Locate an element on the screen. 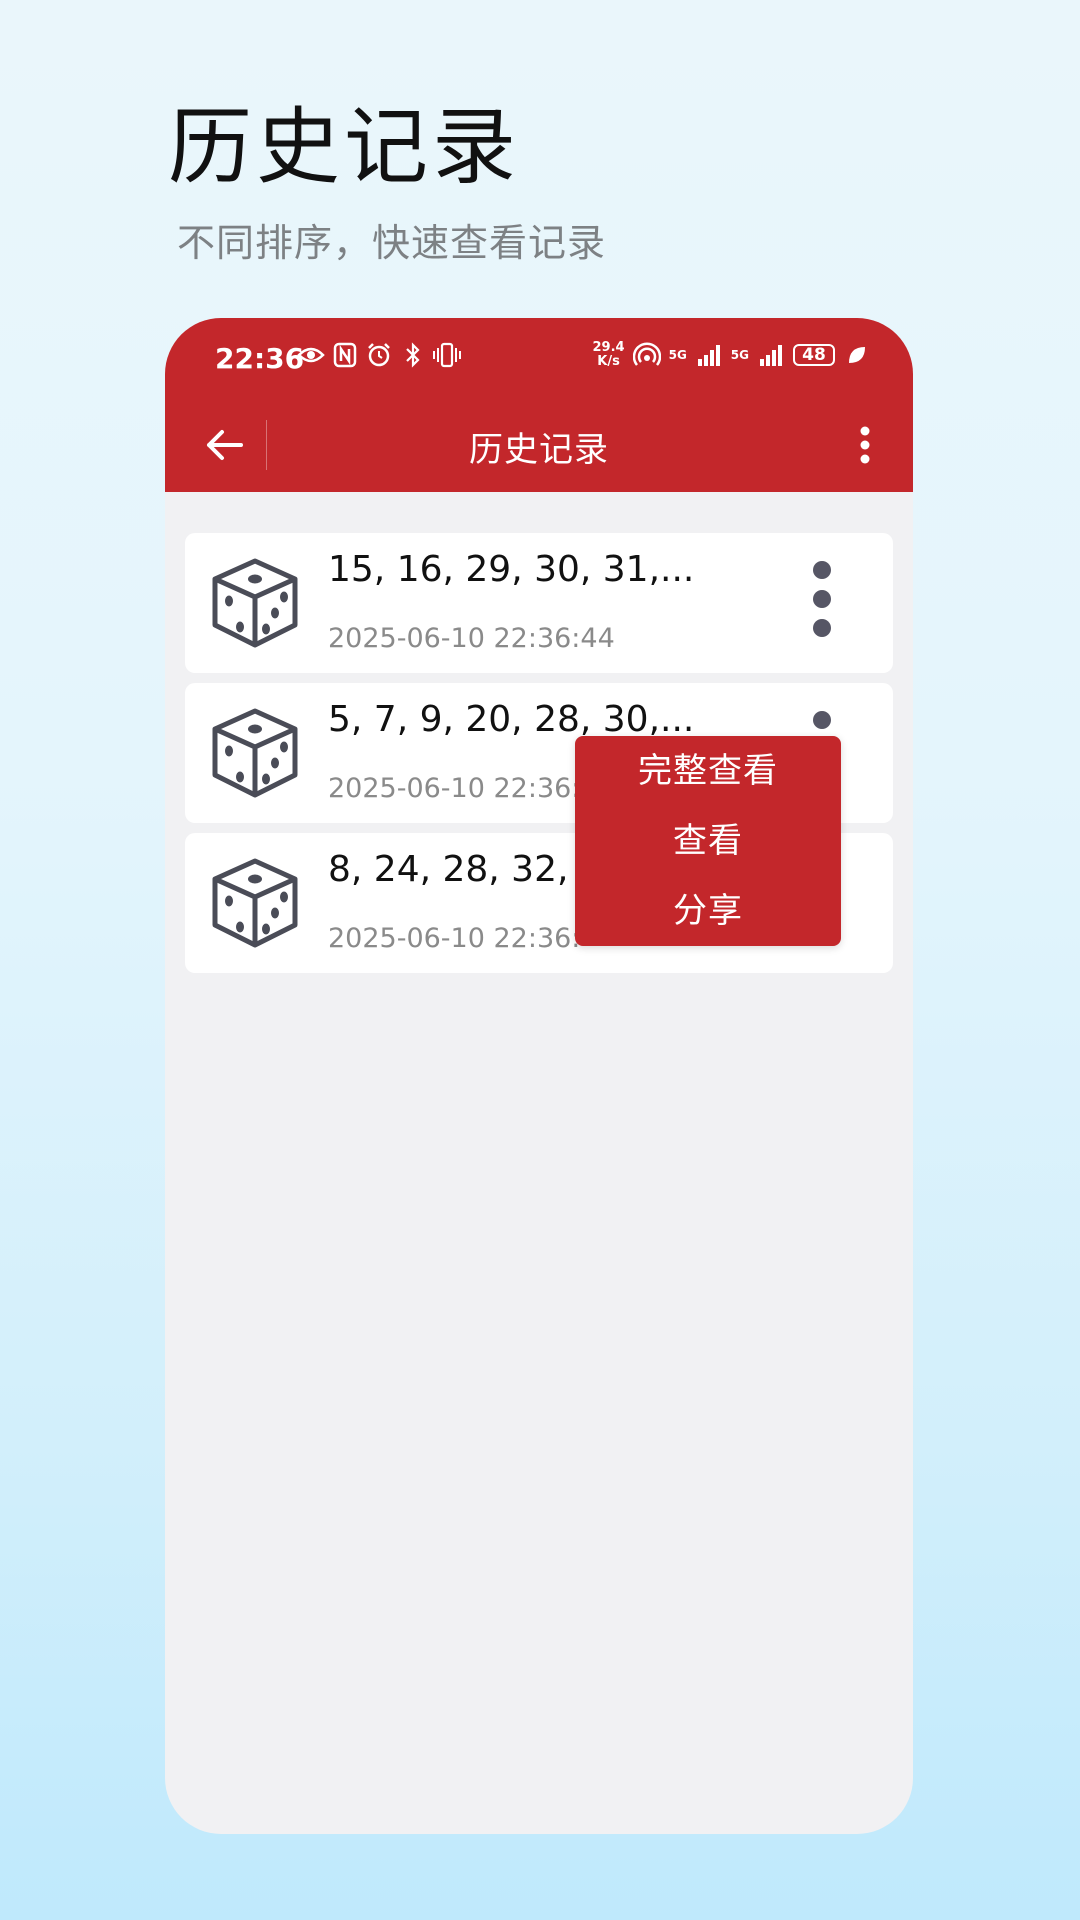 This screenshot has width=1080, height=1920. status-icons-right: 29.4 K/s 5G 5G 48 is located at coordinates (732, 355).